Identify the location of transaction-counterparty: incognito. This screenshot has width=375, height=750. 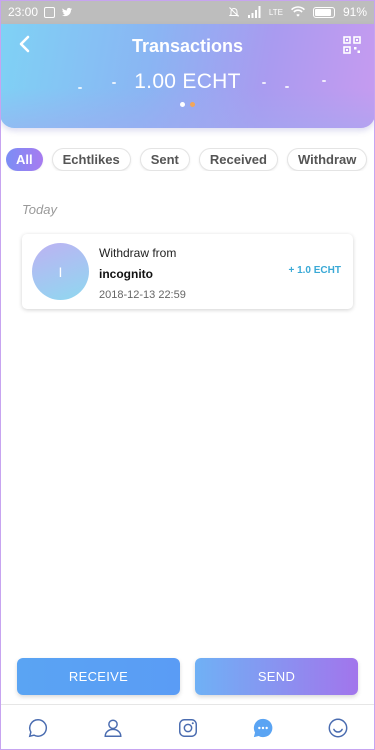
(126, 274).